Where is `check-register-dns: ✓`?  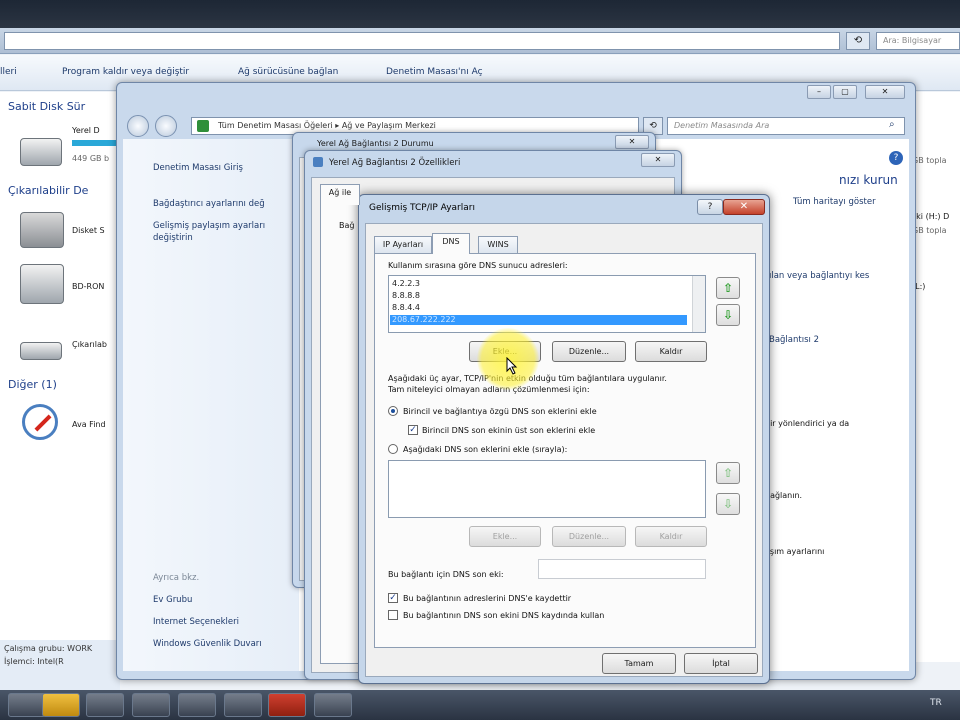 check-register-dns: ✓ is located at coordinates (393, 598).